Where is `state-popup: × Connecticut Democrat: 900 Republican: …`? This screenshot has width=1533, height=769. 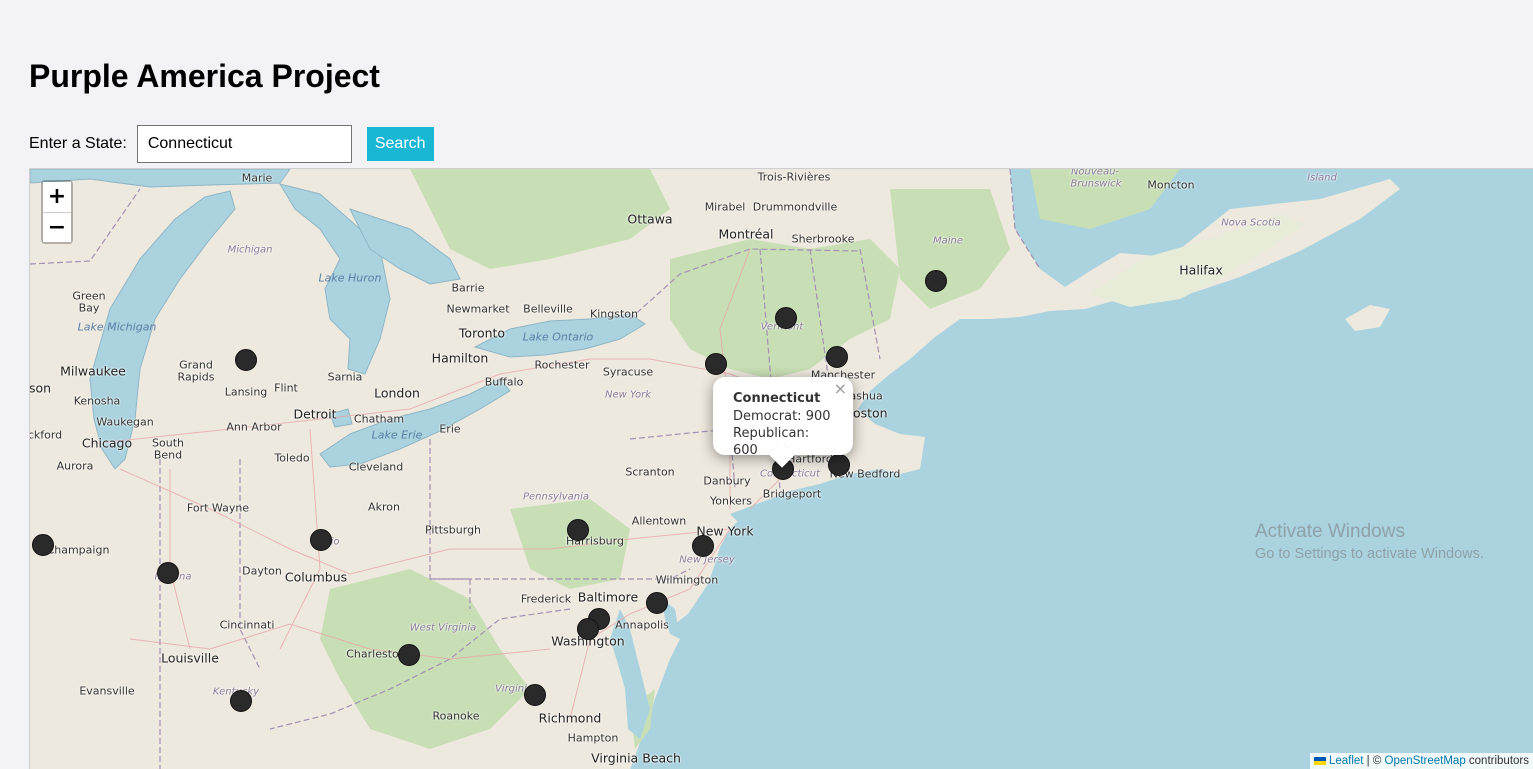 state-popup: × Connecticut Democrat: 900 Republican: … is located at coordinates (783, 422).